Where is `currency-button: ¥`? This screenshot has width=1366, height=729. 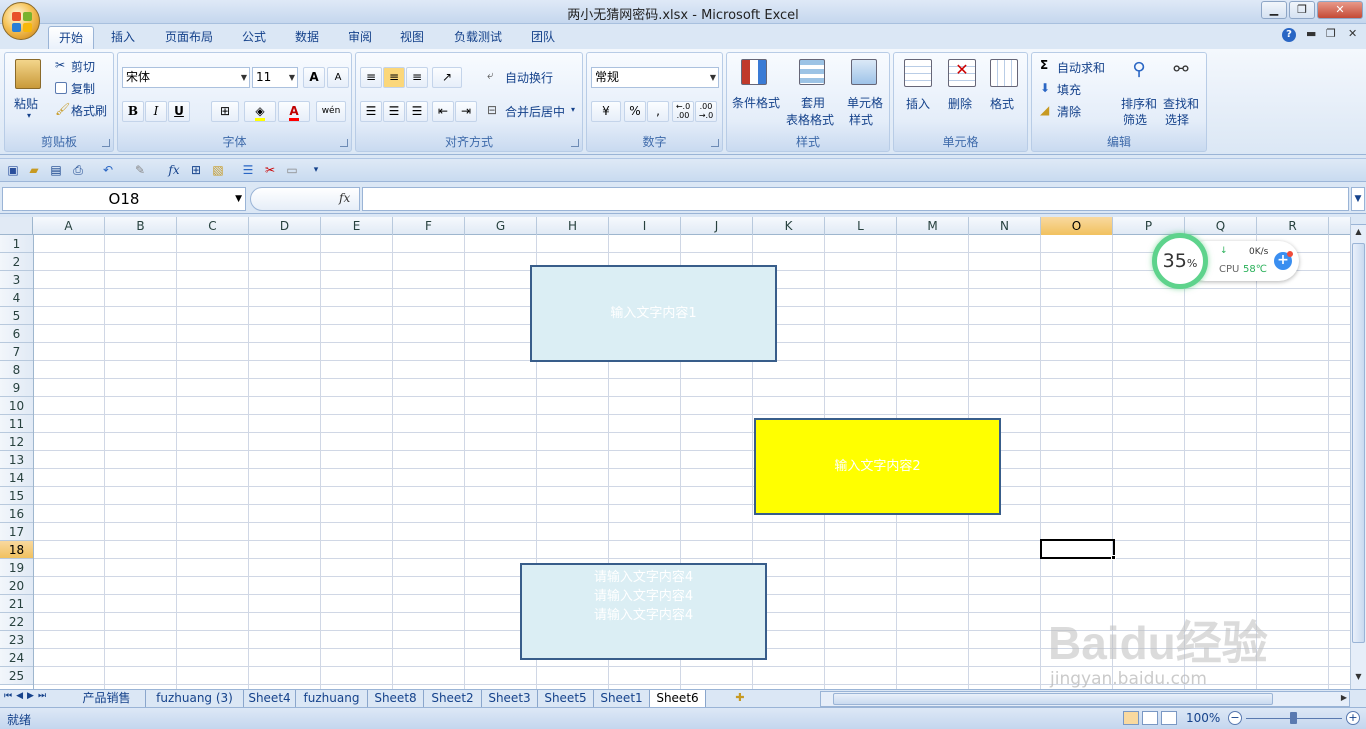 currency-button: ¥ is located at coordinates (606, 111).